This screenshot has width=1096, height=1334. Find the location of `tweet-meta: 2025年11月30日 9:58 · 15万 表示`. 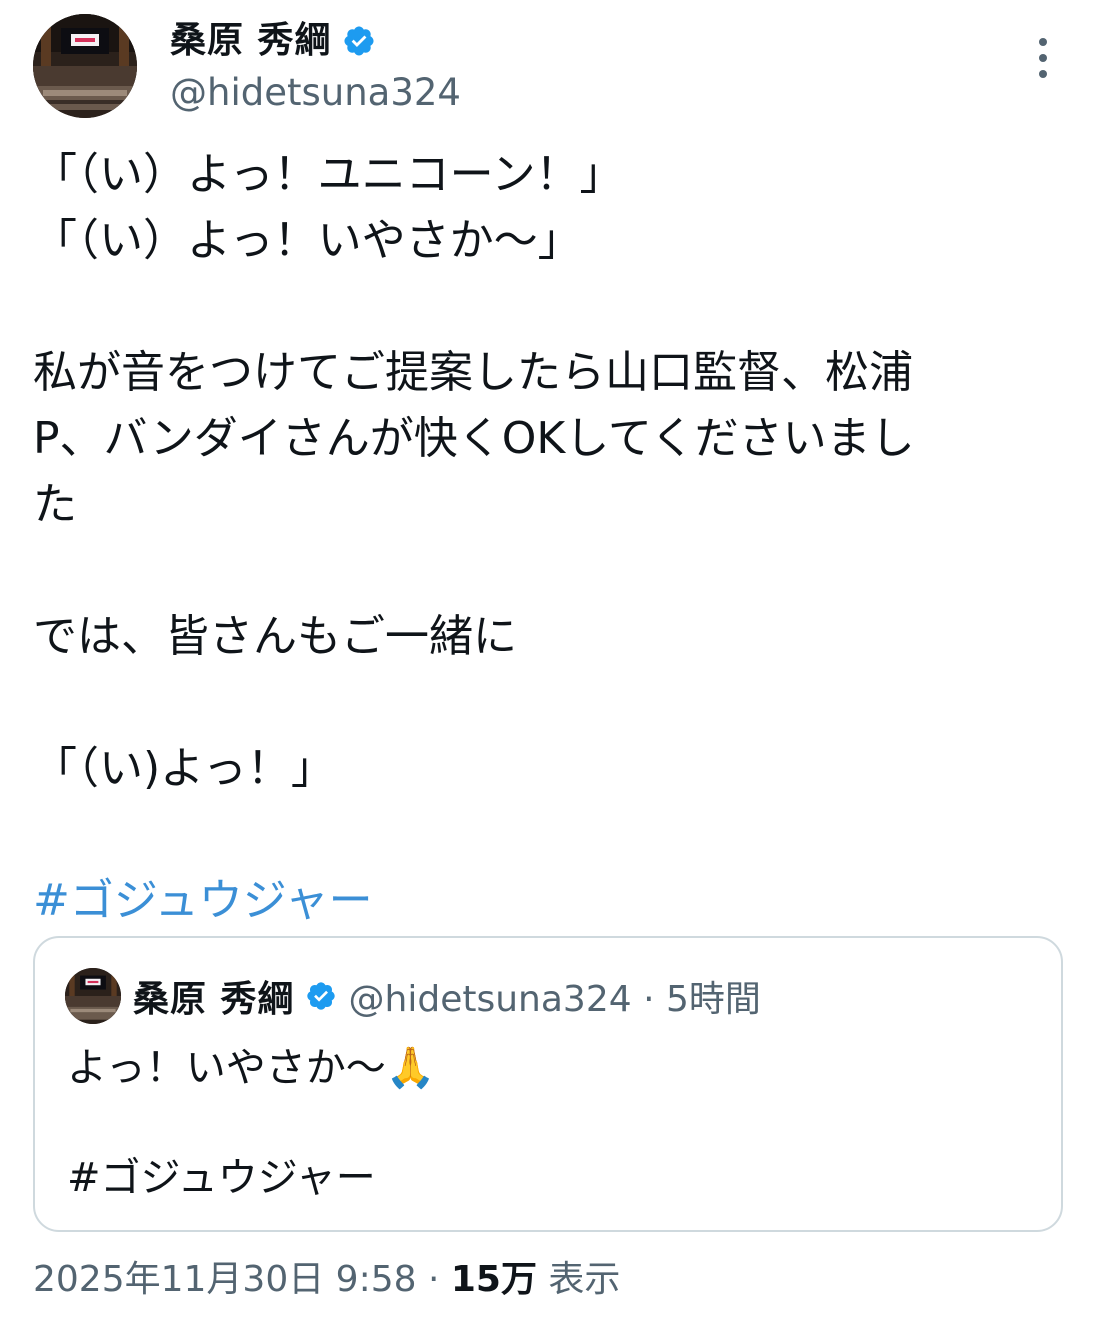

tweet-meta: 2025年11月30日 9:58 · 15万 表示 is located at coordinates (326, 1280).